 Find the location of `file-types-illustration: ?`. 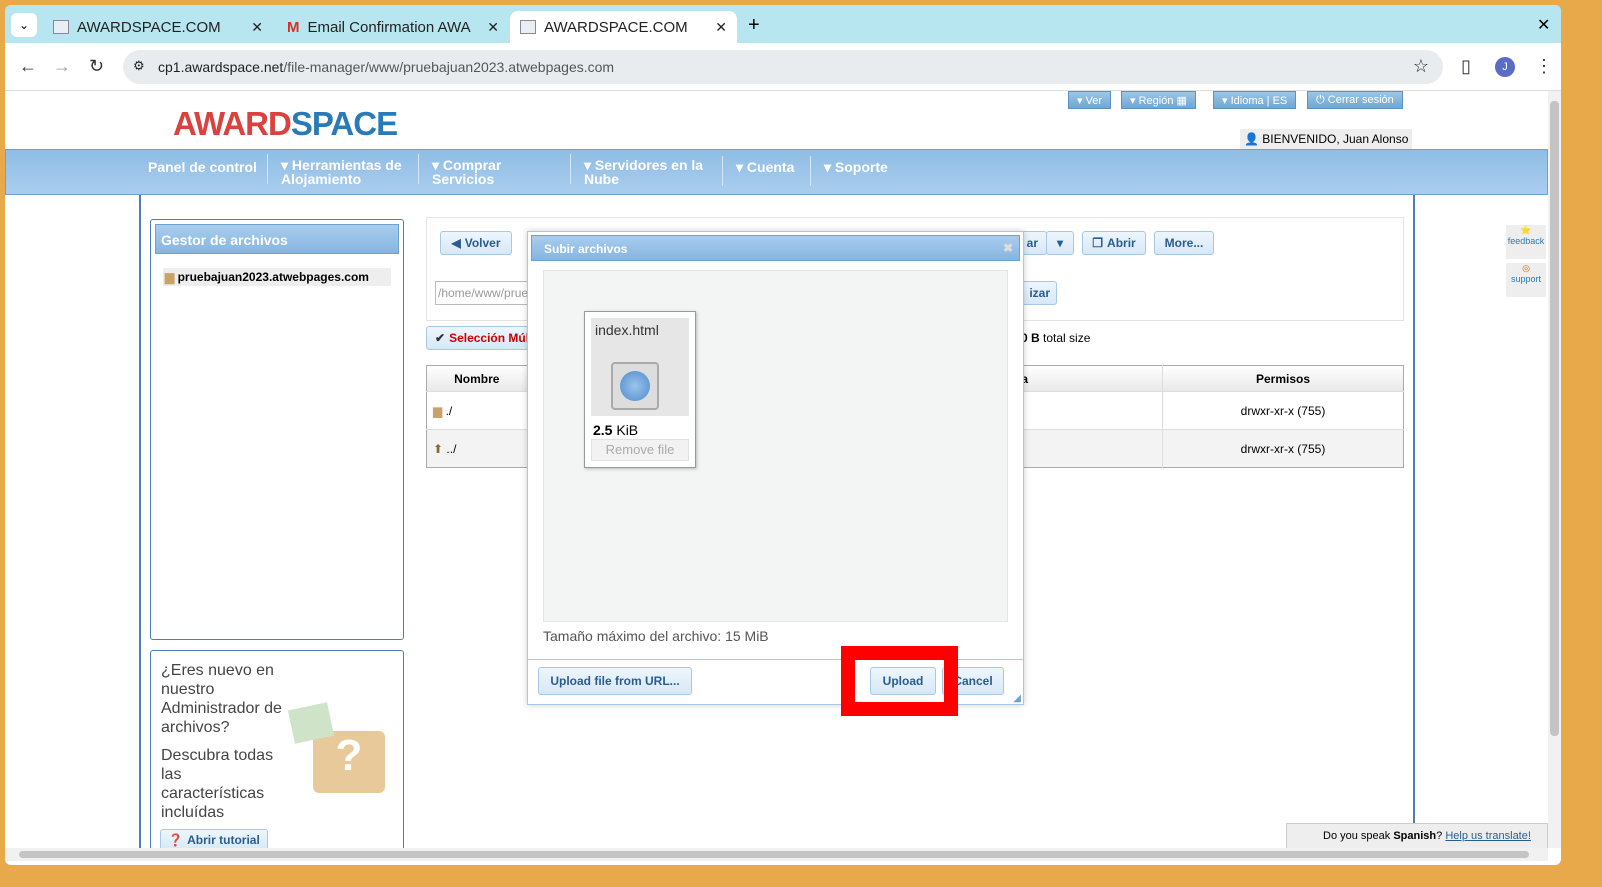

file-types-illustration: ? is located at coordinates (339, 736).